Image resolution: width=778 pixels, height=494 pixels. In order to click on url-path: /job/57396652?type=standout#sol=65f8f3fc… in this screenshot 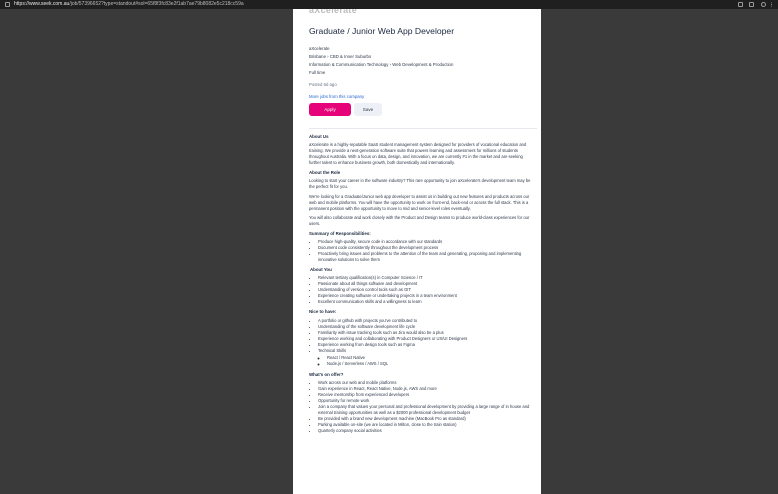, I will do `click(156, 4)`.